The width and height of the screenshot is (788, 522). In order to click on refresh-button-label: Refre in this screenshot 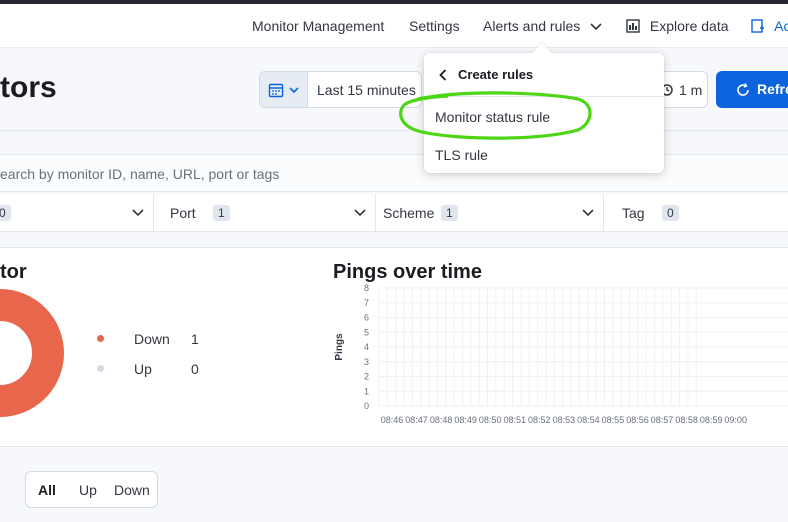, I will do `click(772, 89)`.